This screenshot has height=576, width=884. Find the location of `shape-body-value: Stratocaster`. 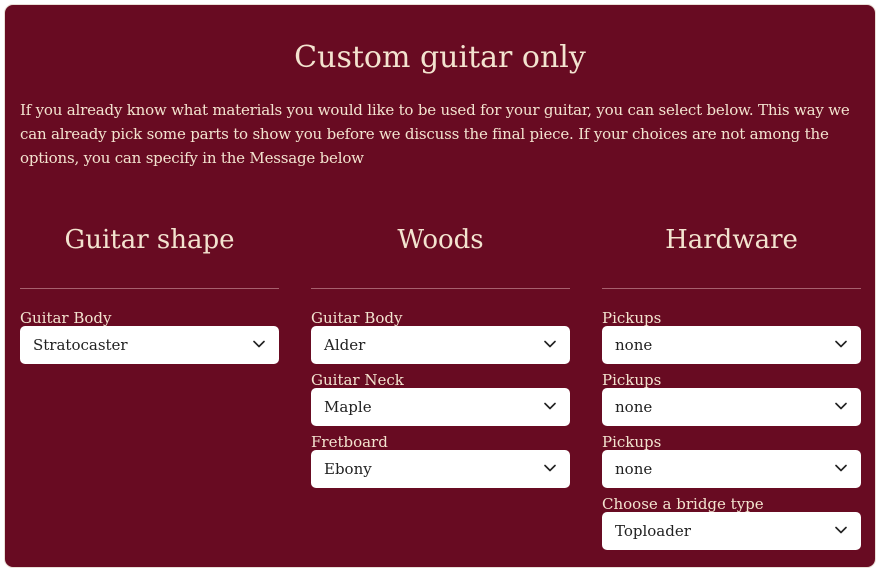

shape-body-value: Stratocaster is located at coordinates (80, 345).